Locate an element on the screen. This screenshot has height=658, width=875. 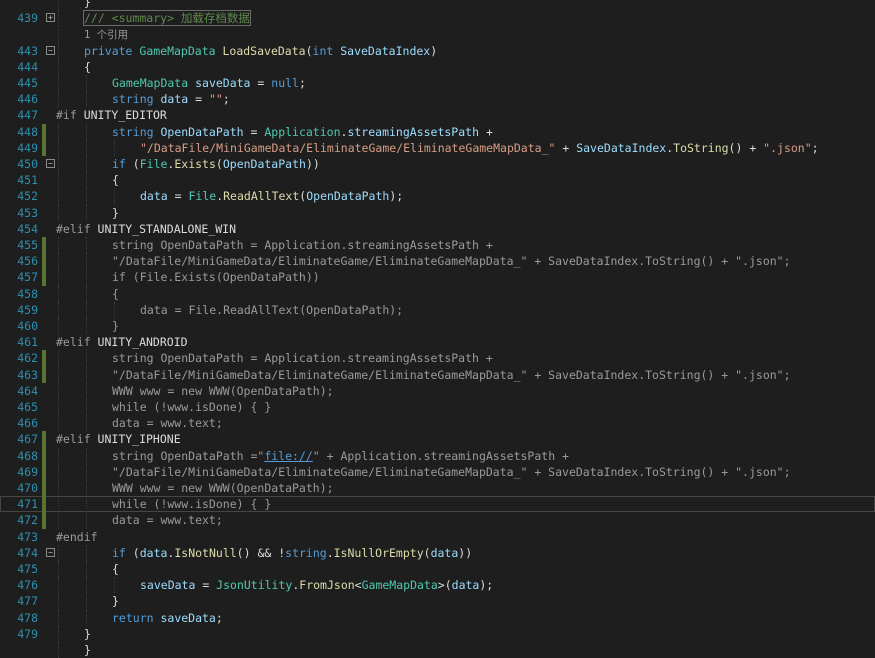
code-line: 461 #elif UNITY_ANDROID is located at coordinates (437, 342).